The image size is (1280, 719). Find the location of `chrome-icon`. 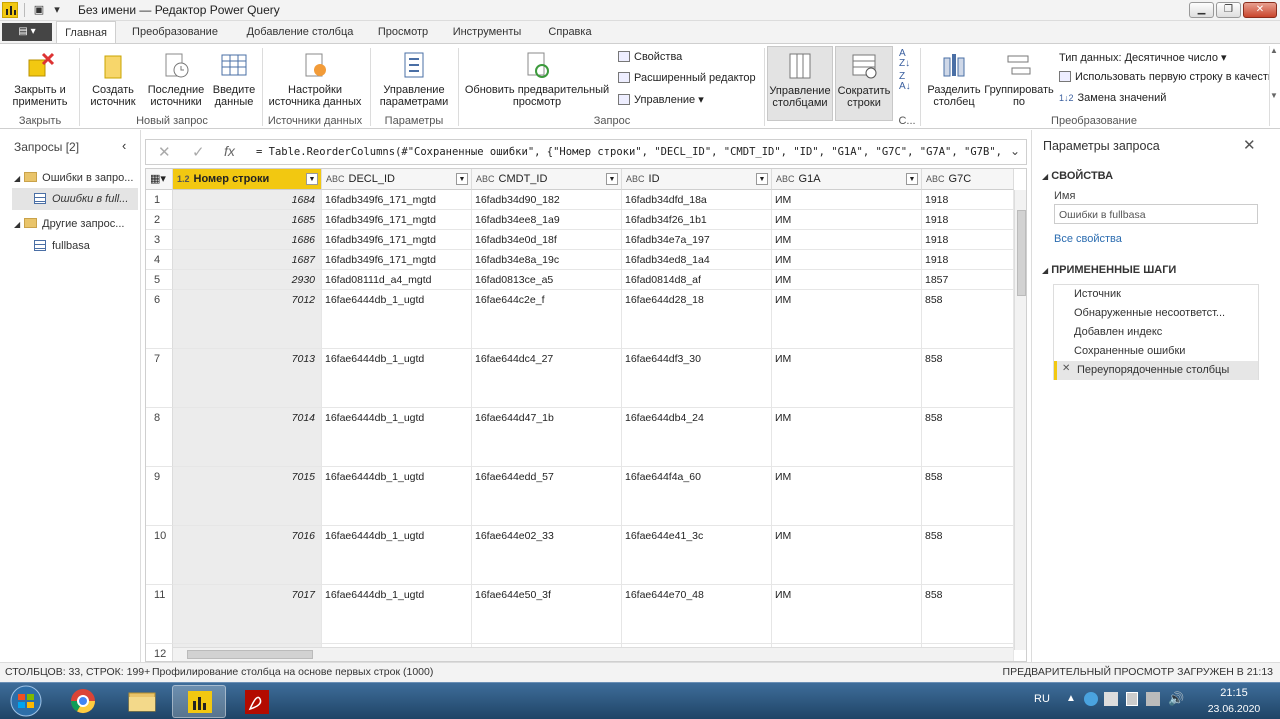

chrome-icon is located at coordinates (83, 701).